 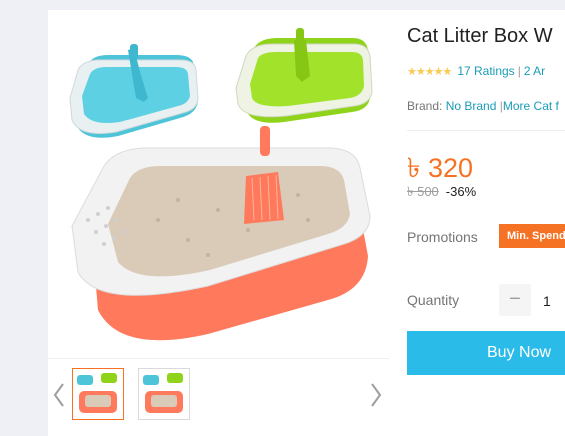 I want to click on answers-link: 2 Ar, so click(x=534, y=71).